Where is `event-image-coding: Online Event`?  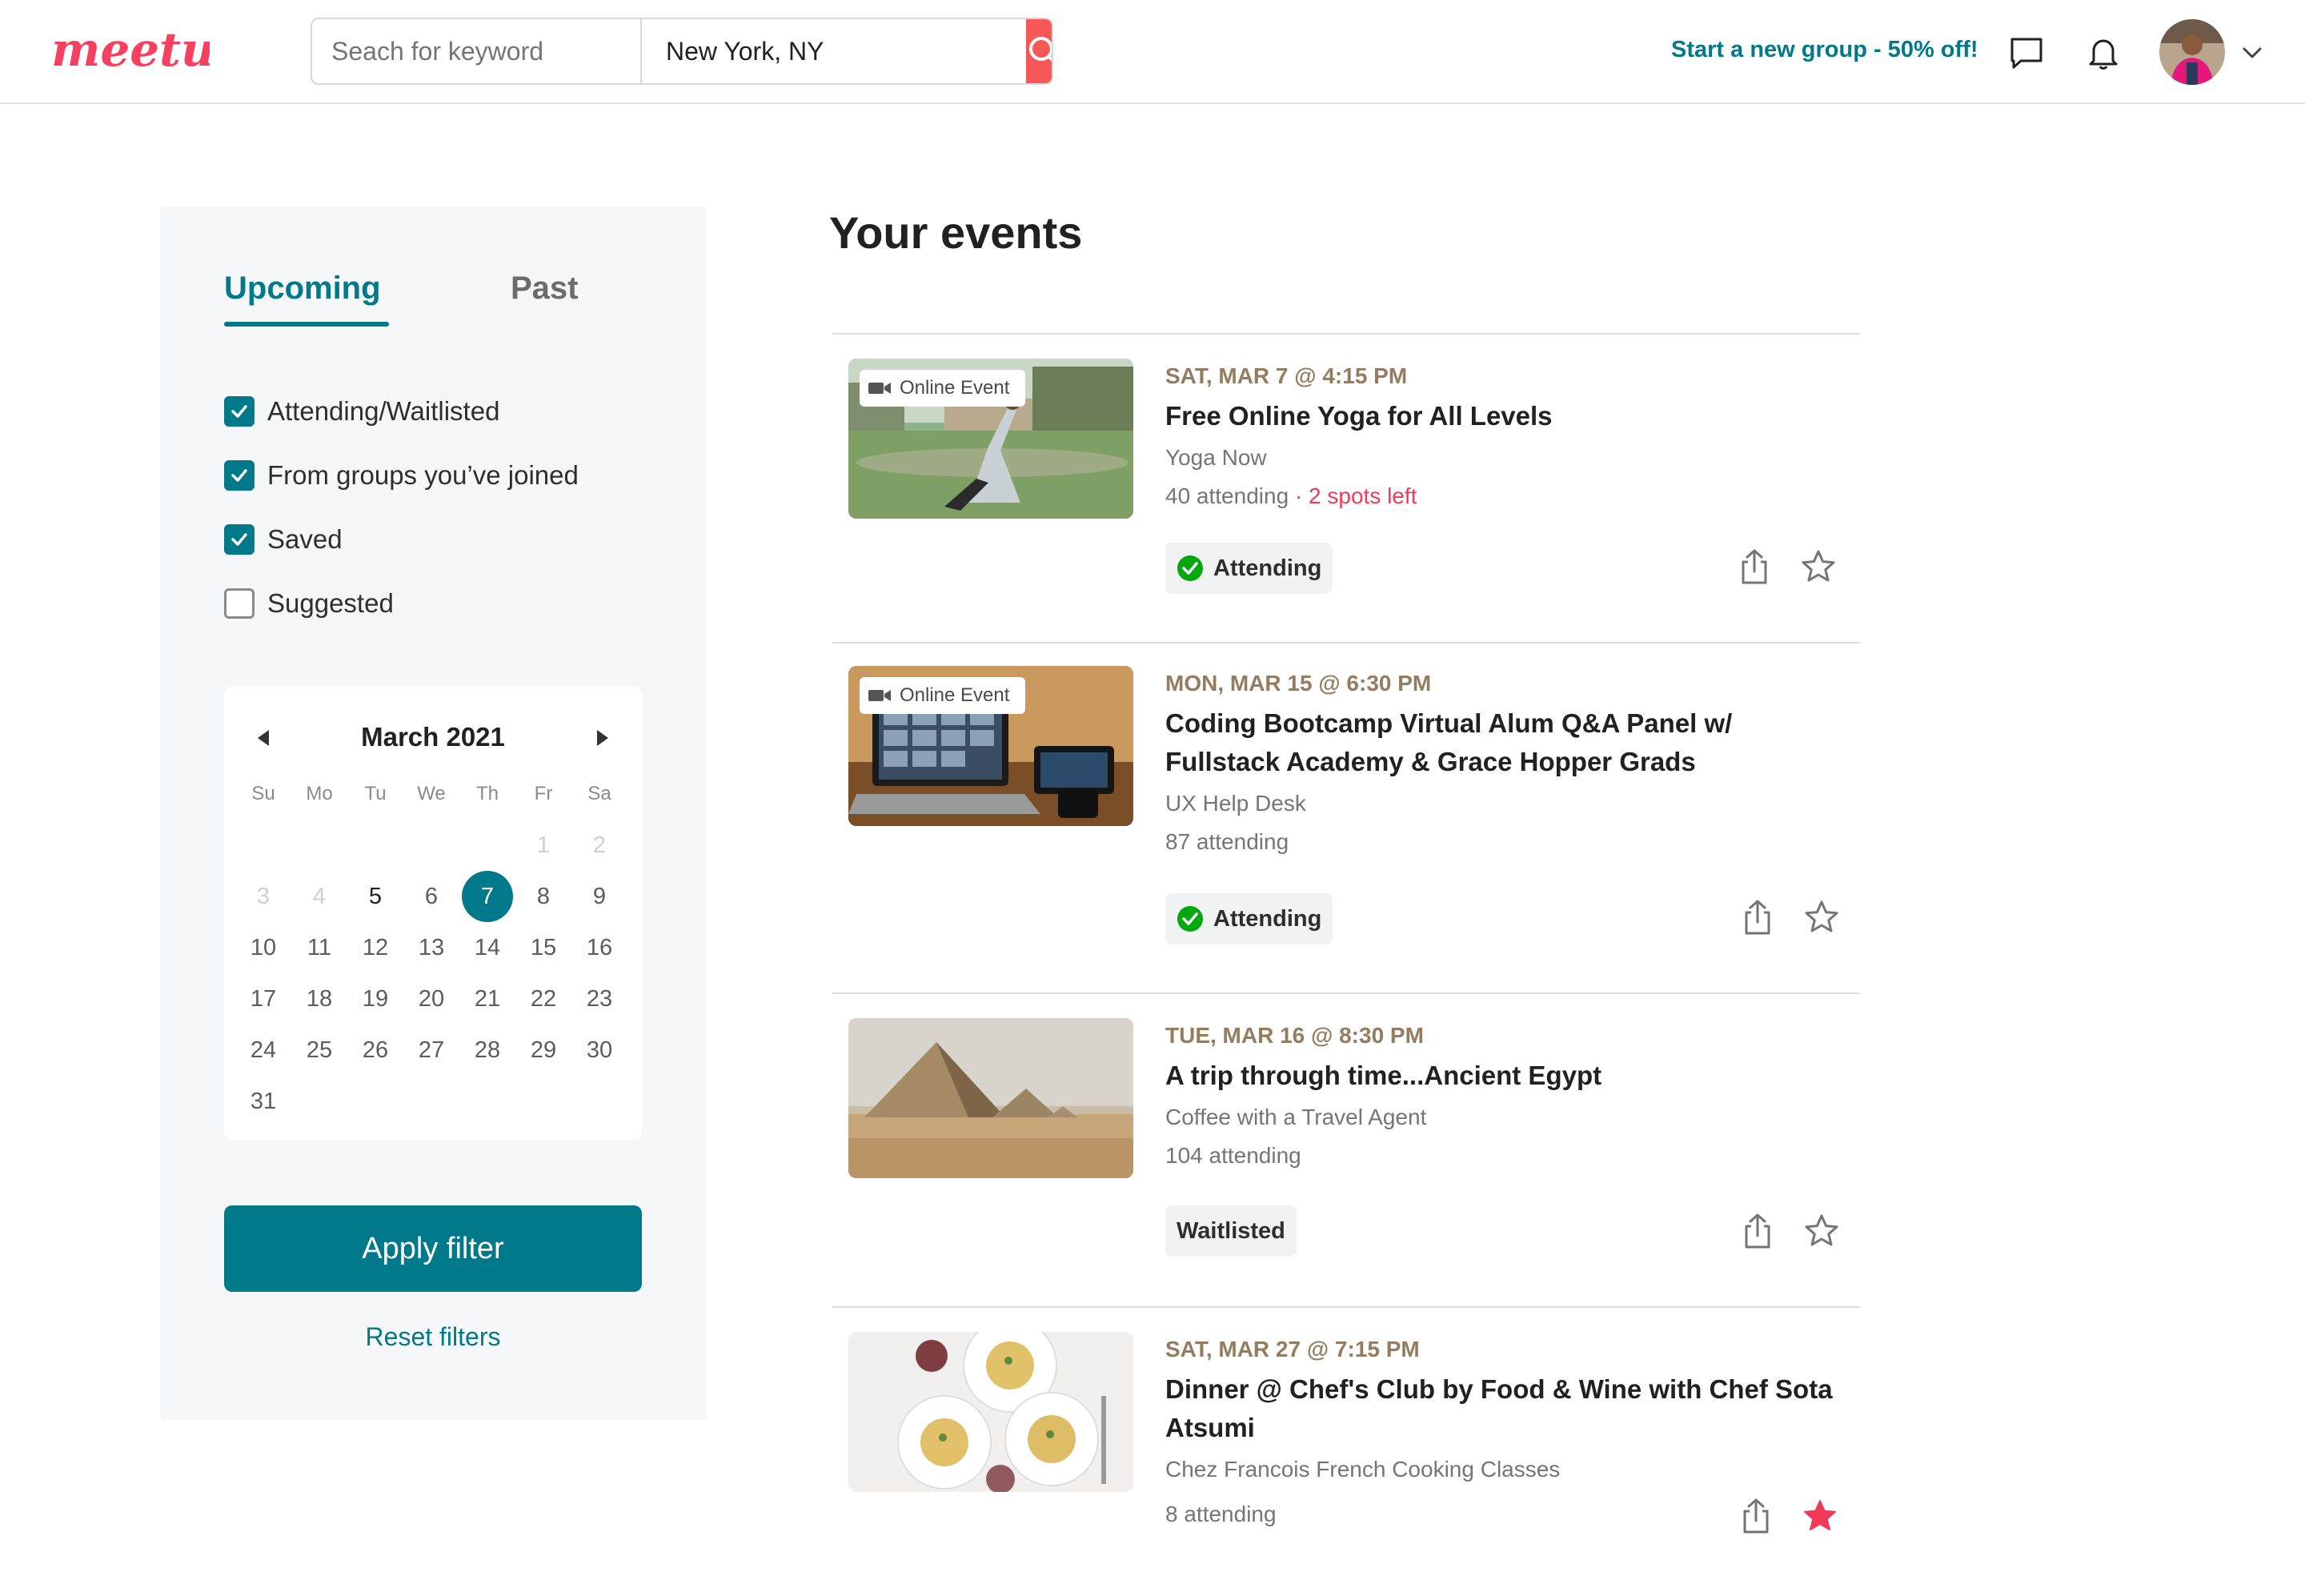 event-image-coding: Online Event is located at coordinates (990, 746).